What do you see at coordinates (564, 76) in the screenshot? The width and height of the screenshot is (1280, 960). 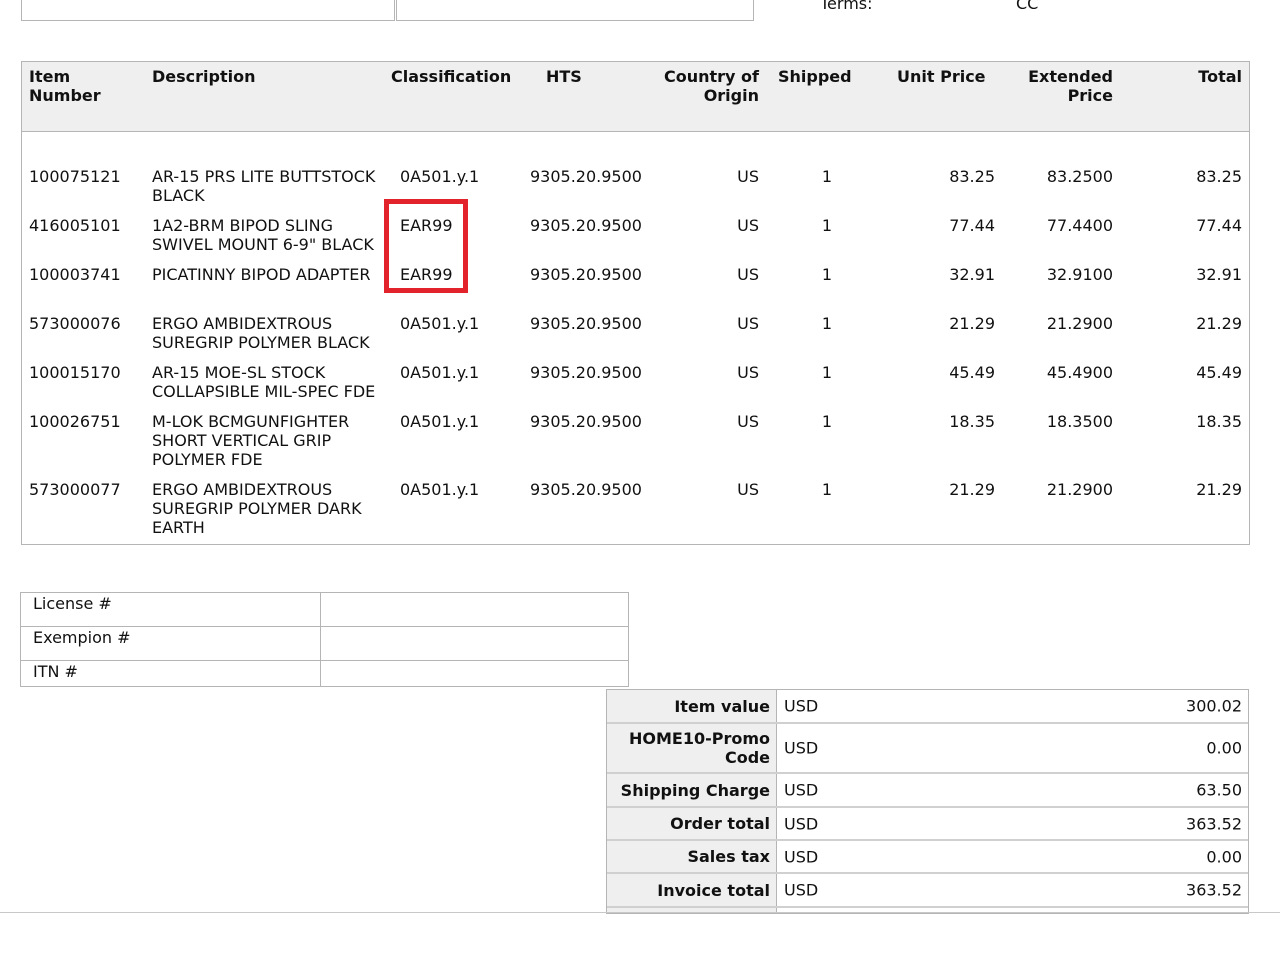 I see `header-hts: HTS` at bounding box center [564, 76].